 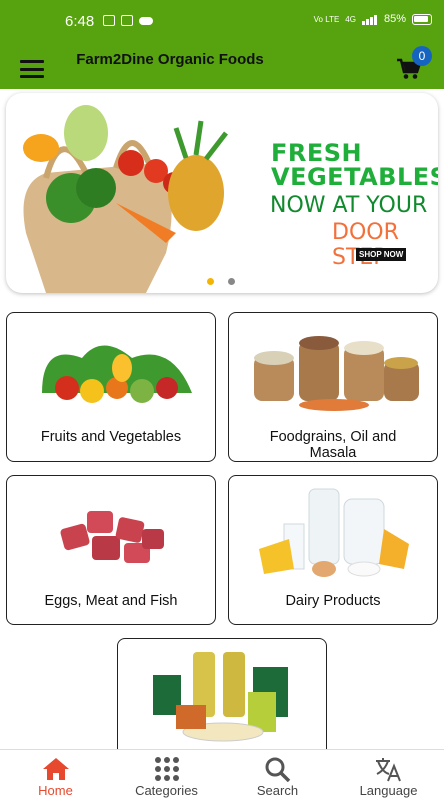 What do you see at coordinates (56, 769) in the screenshot?
I see `home-icon` at bounding box center [56, 769].